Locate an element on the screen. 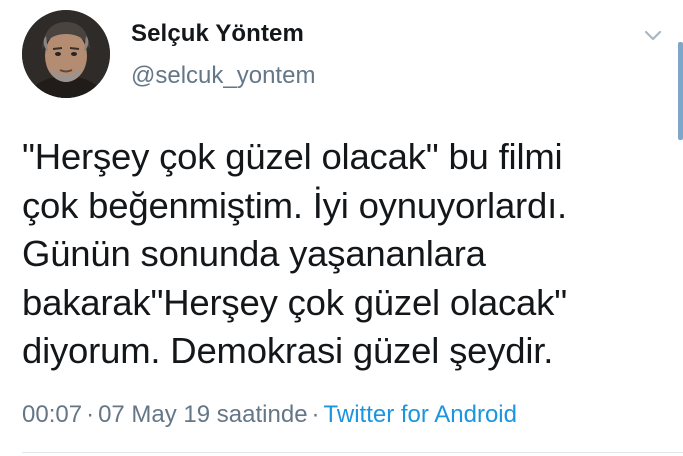 The image size is (683, 456). profile-photo is located at coordinates (66, 54).